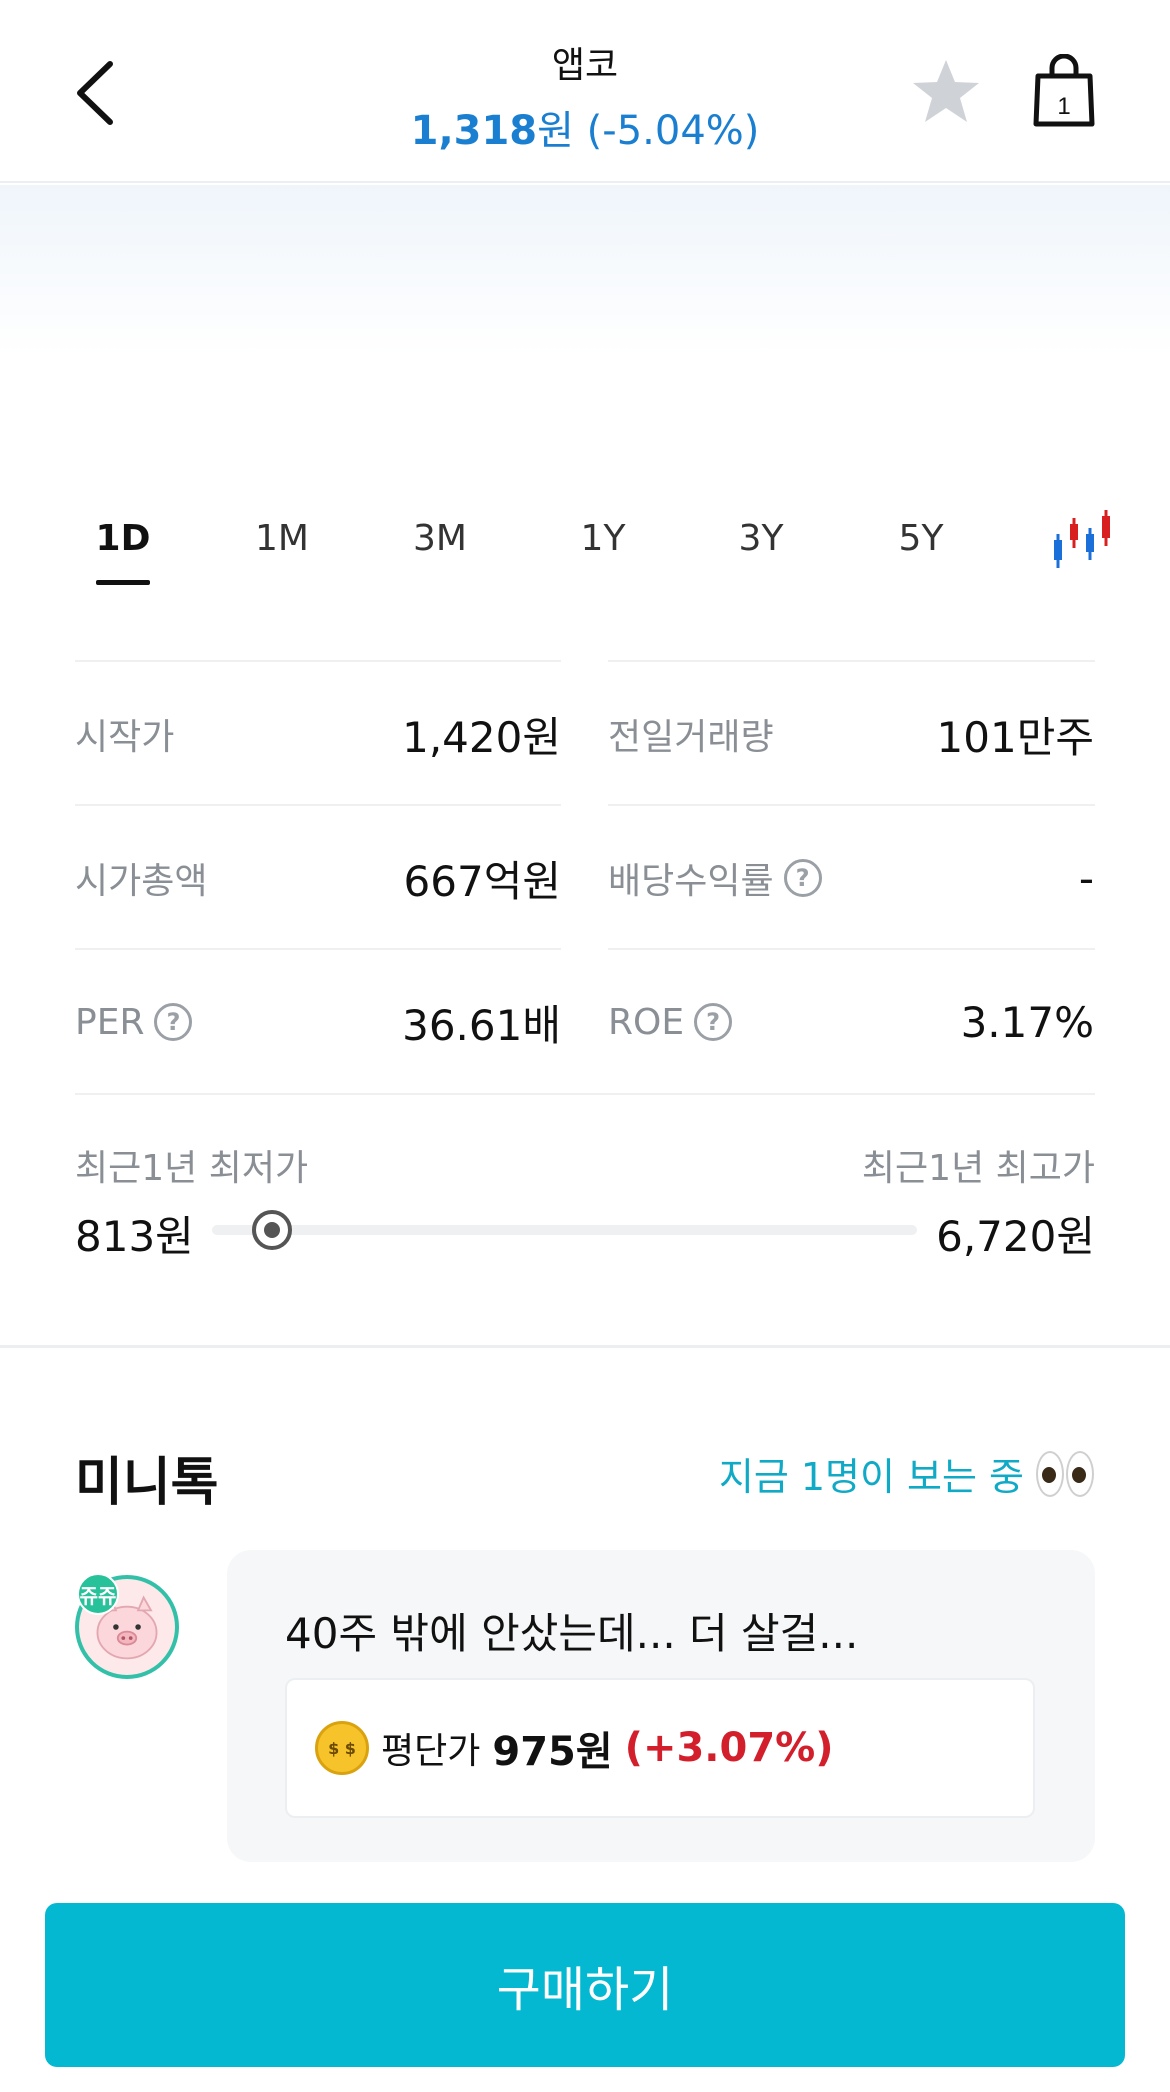 The height and width of the screenshot is (2092, 1170). Describe the element at coordinates (98, 1594) in the screenshot. I see `user-badge: 쥬쥬` at that location.